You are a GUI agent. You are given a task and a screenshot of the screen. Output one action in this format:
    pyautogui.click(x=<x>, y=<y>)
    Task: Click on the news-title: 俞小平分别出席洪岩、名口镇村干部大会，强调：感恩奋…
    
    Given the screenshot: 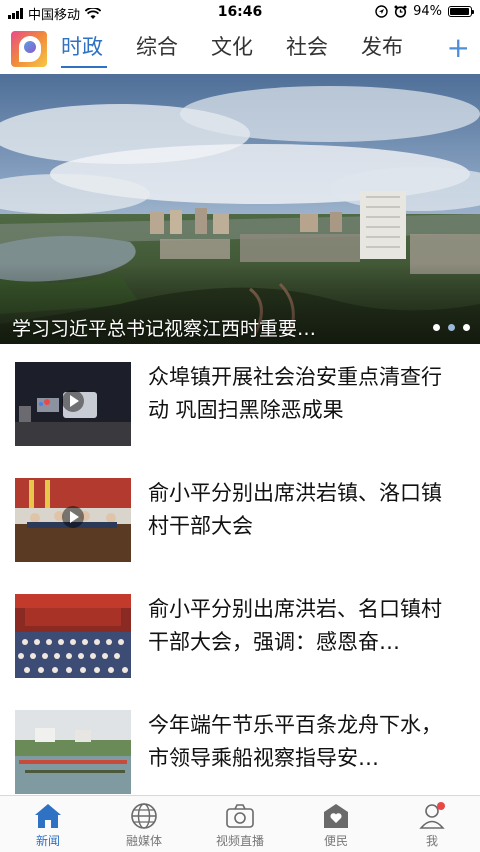 What is the action you would take?
    pyautogui.click(x=295, y=625)
    